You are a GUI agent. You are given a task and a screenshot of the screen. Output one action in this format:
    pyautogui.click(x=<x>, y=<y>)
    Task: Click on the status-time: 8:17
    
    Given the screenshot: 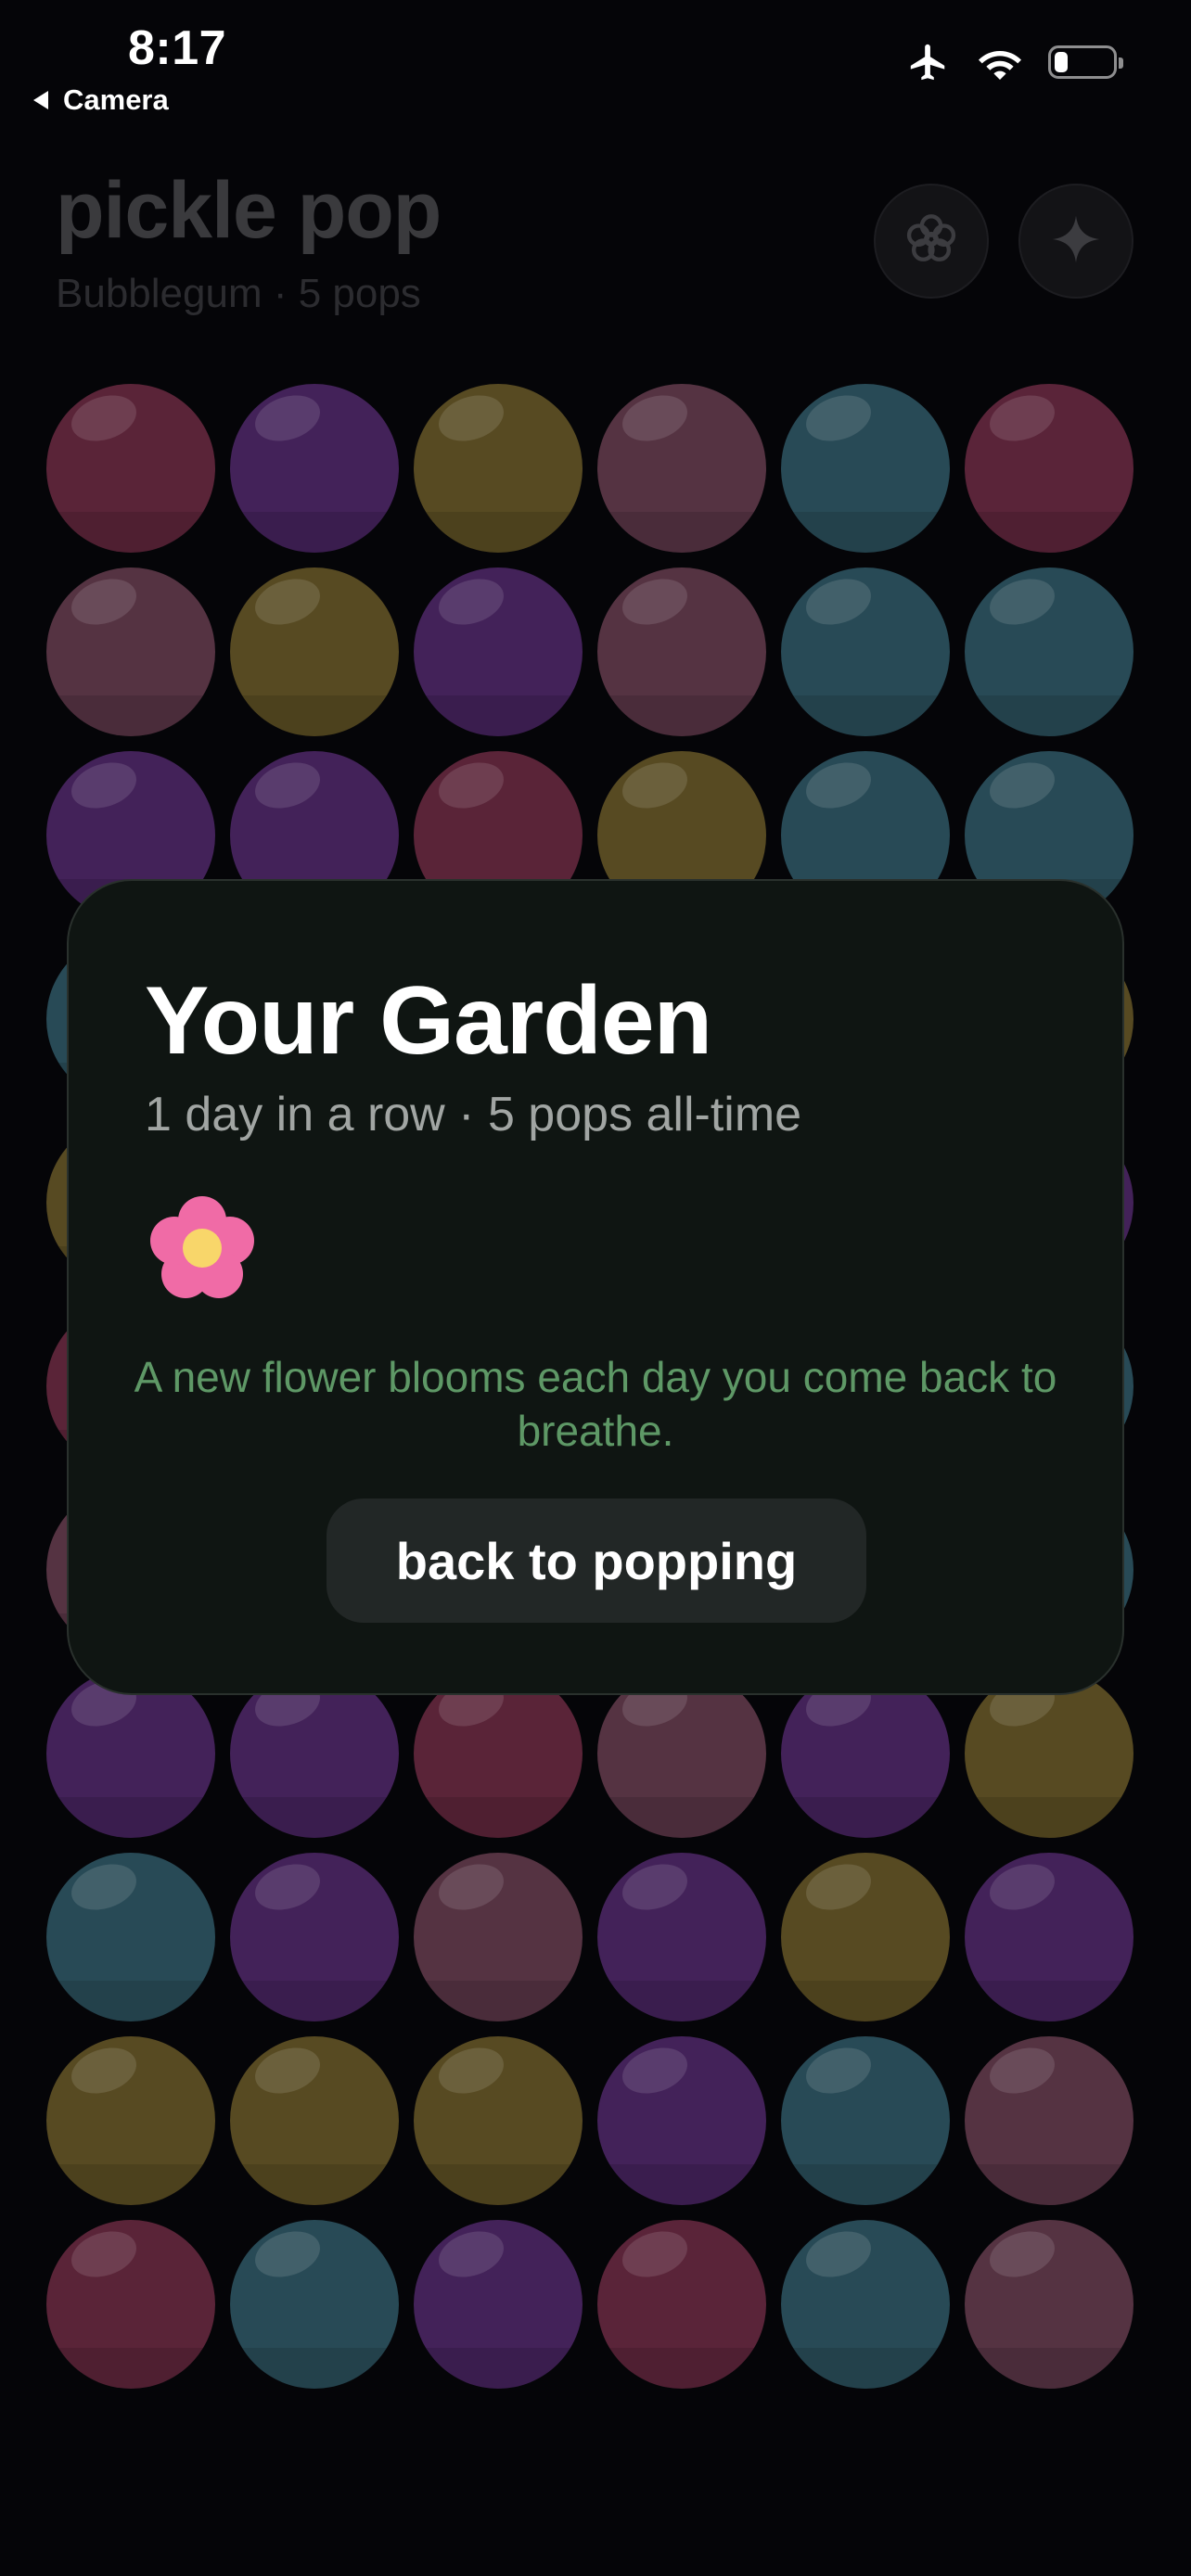 What is the action you would take?
    pyautogui.click(x=177, y=48)
    